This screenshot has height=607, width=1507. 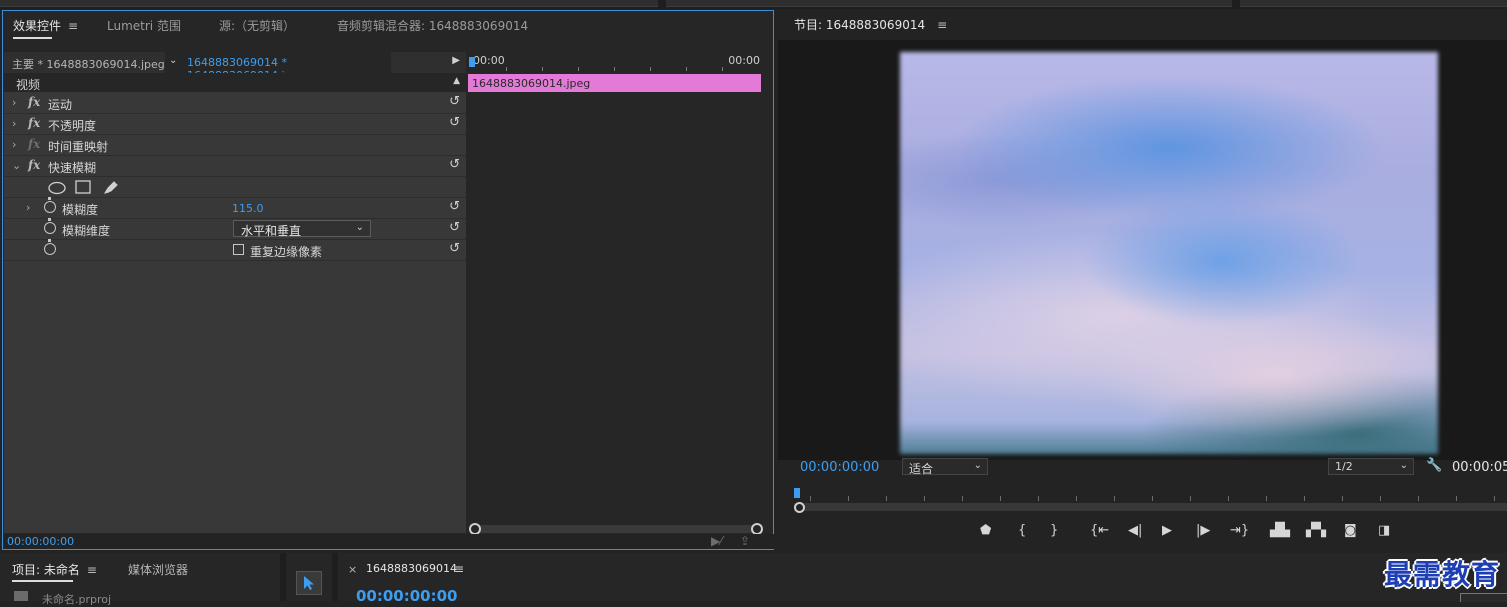 I want to click on tab-label: 效果控件, so click(x=37, y=26).